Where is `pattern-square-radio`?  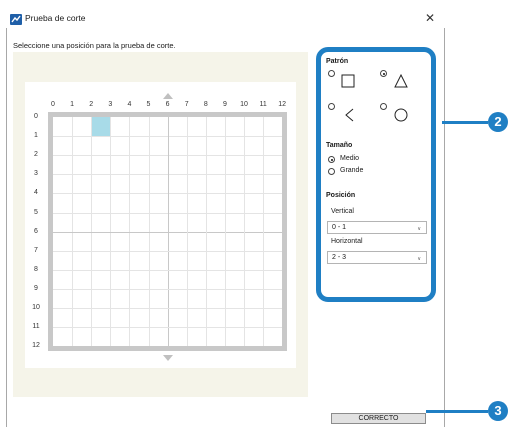 pattern-square-radio is located at coordinates (331, 73).